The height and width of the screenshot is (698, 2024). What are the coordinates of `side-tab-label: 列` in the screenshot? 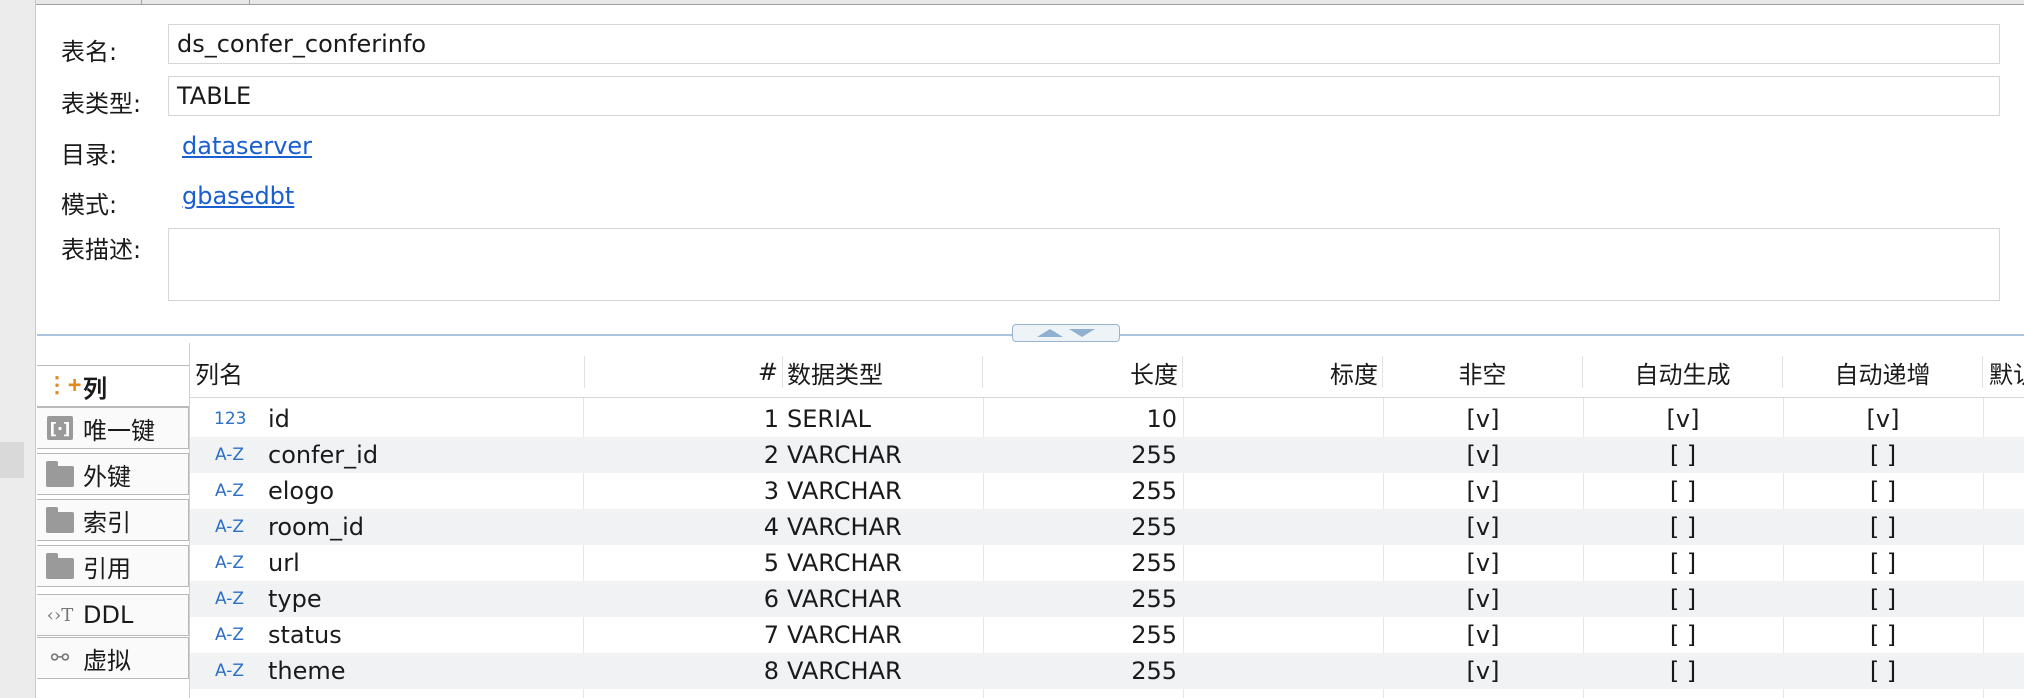 It's located at (95, 388).